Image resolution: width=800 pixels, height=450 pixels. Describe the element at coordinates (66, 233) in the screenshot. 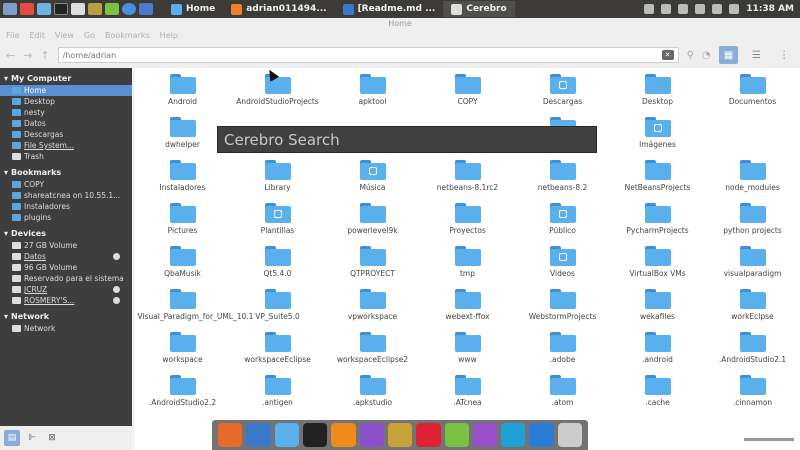

I see `sidebar-section-header: ▾ Devices` at that location.